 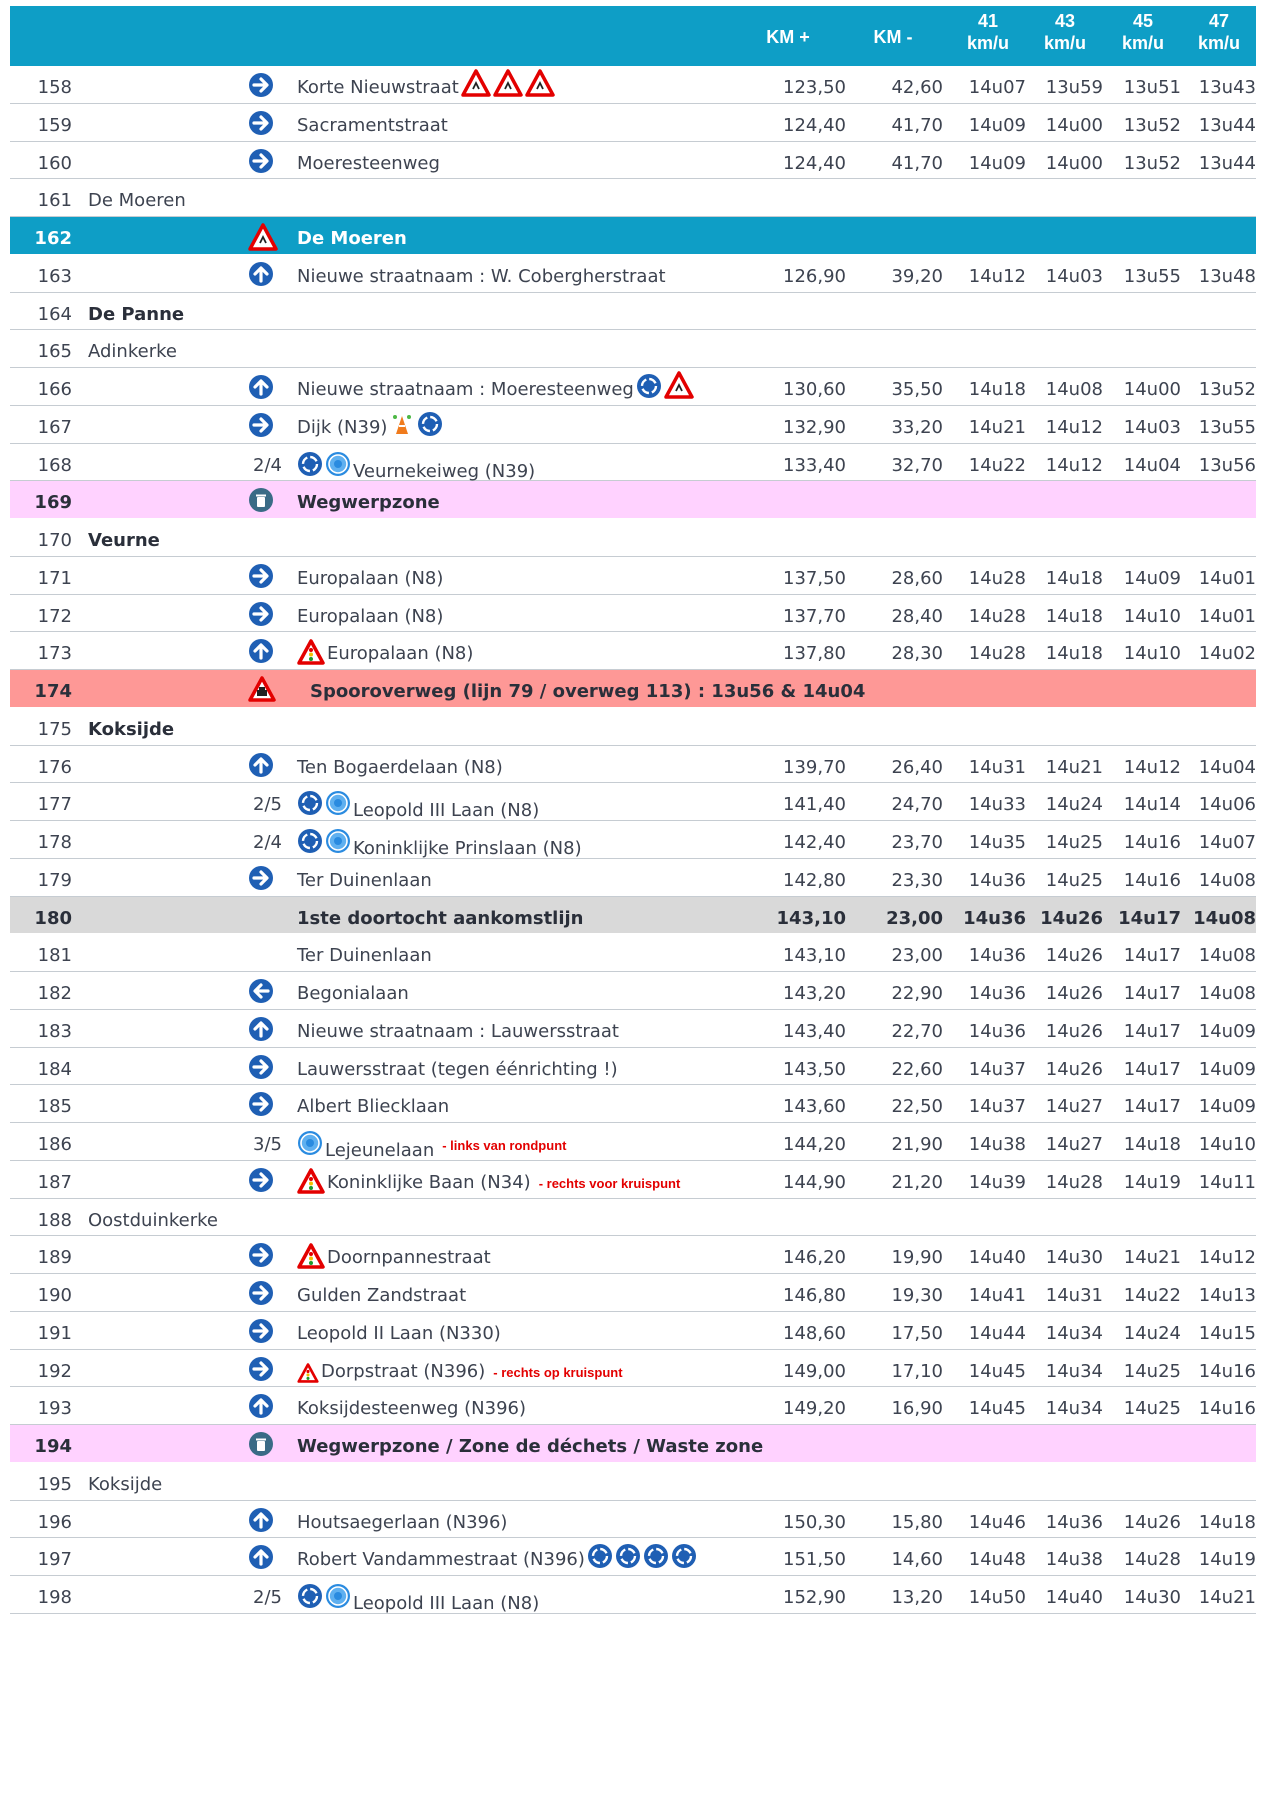 I want to click on row-number: 195, so click(x=54, y=1484).